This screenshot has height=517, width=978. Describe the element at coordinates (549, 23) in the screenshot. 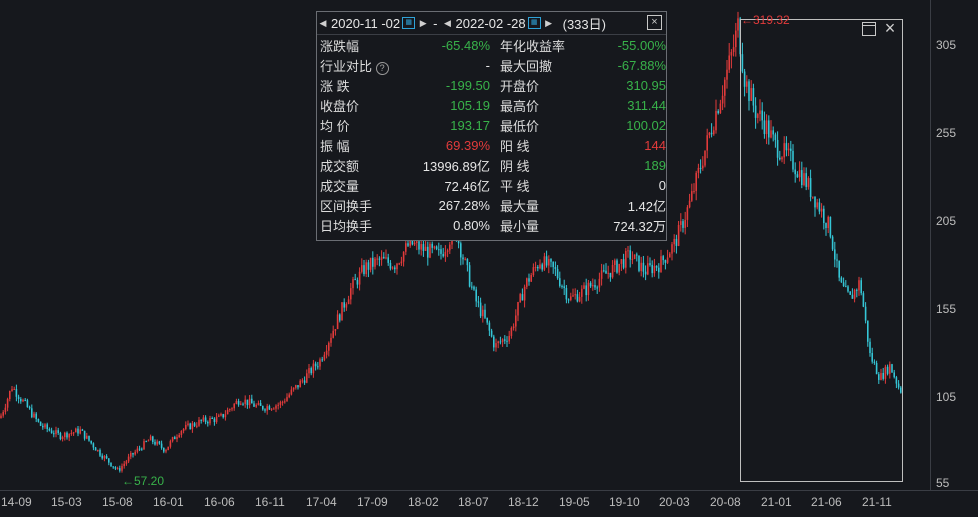

I see `end-next-icon: ▶` at that location.